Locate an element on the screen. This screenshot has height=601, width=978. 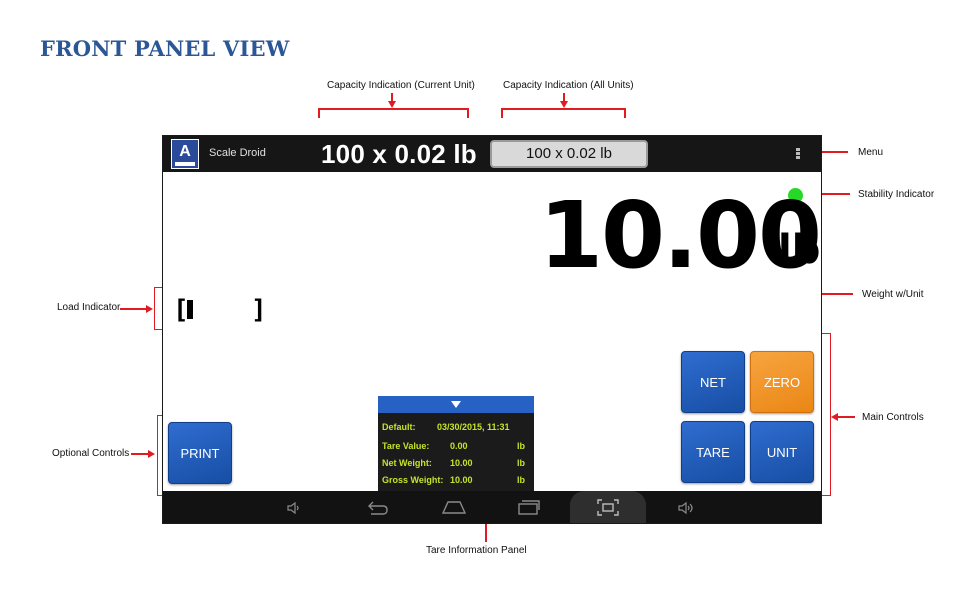
tare-default-value: 03/30/2015, 11:31 is located at coordinates (473, 427).